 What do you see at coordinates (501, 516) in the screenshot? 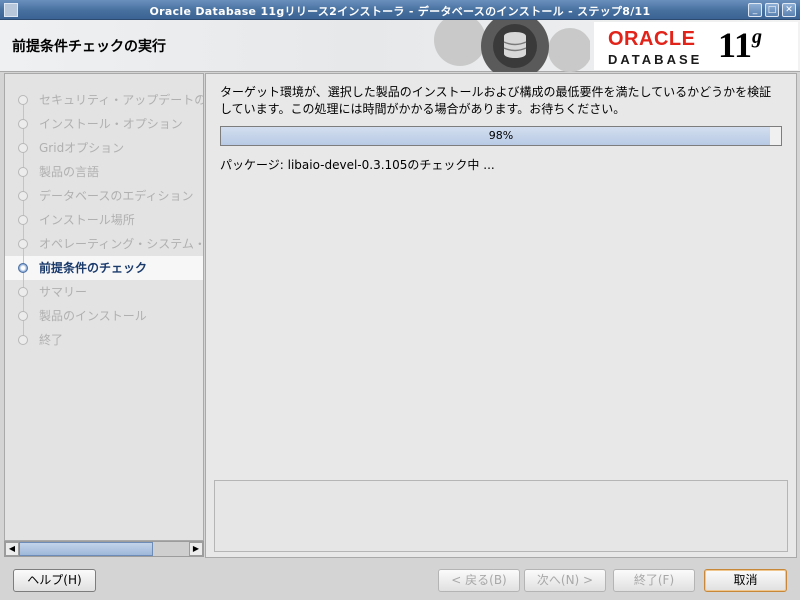
I see `detail-panel` at bounding box center [501, 516].